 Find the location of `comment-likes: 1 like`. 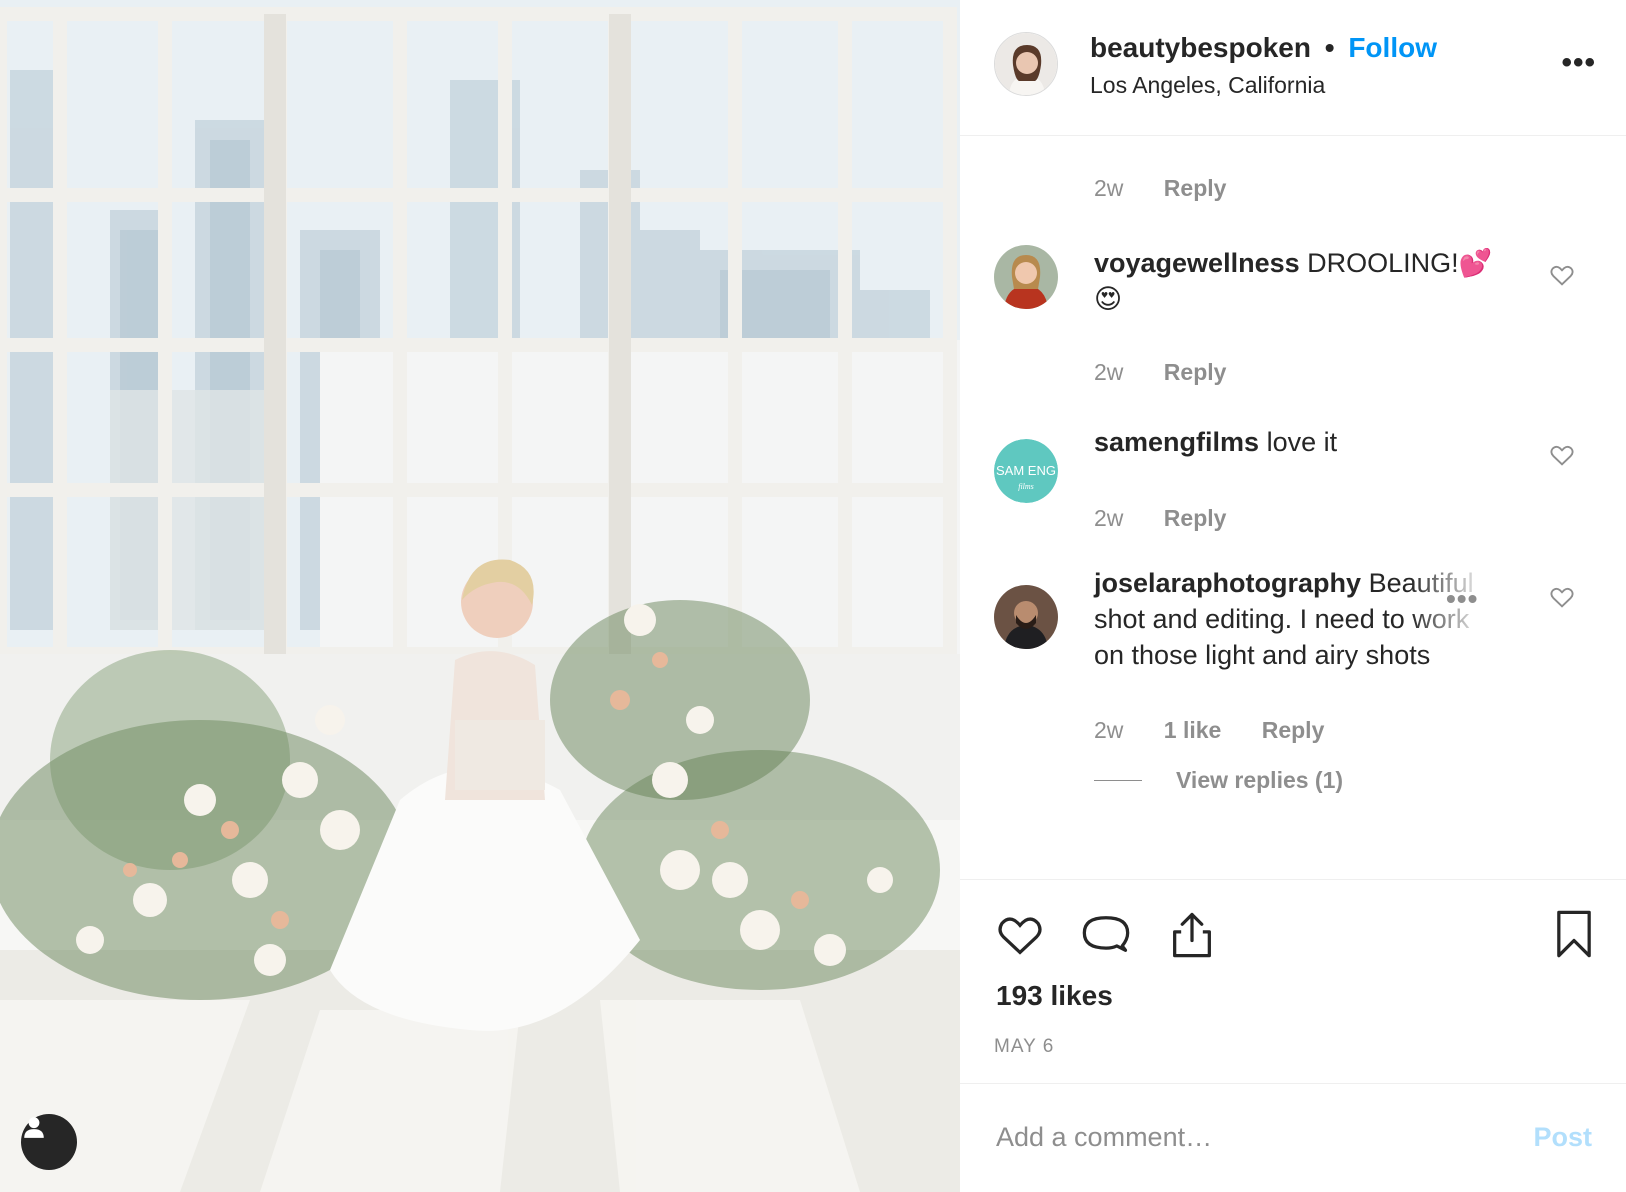

comment-likes: 1 like is located at coordinates (1193, 730).